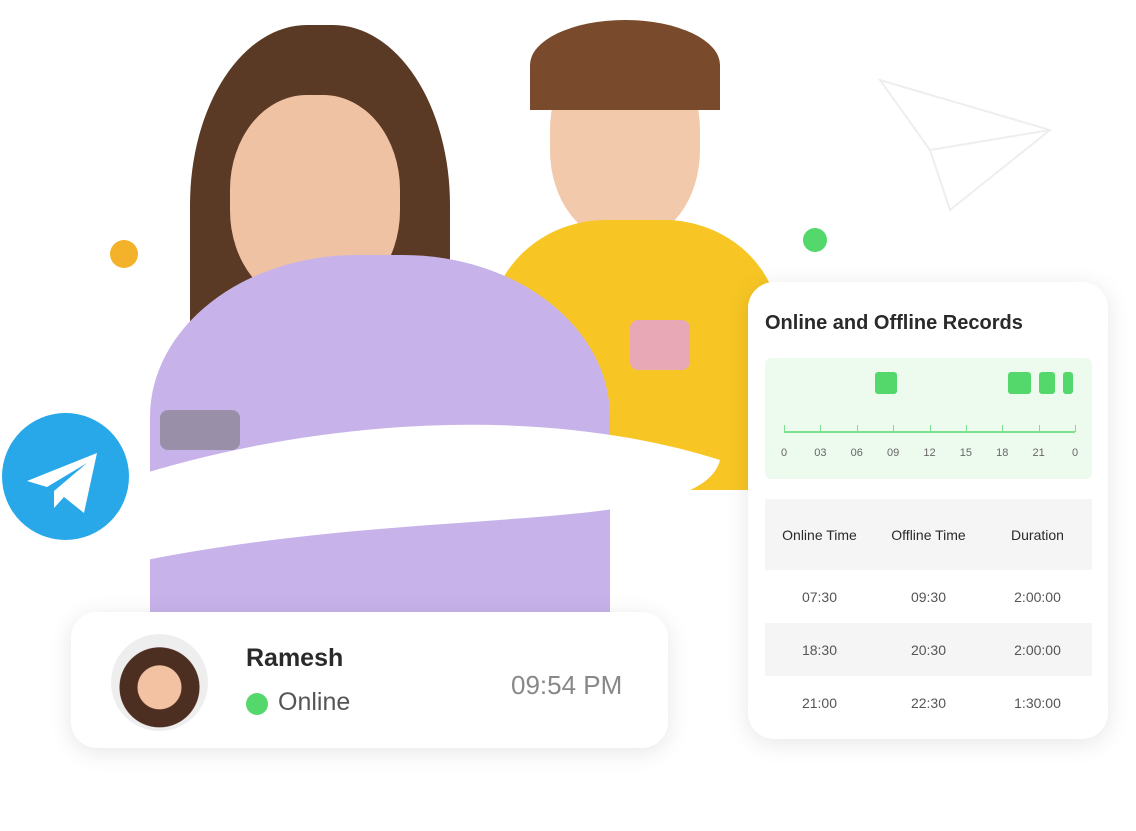 The height and width of the screenshot is (831, 1136). What do you see at coordinates (295, 658) in the screenshot?
I see `contact-name: Ramesh` at bounding box center [295, 658].